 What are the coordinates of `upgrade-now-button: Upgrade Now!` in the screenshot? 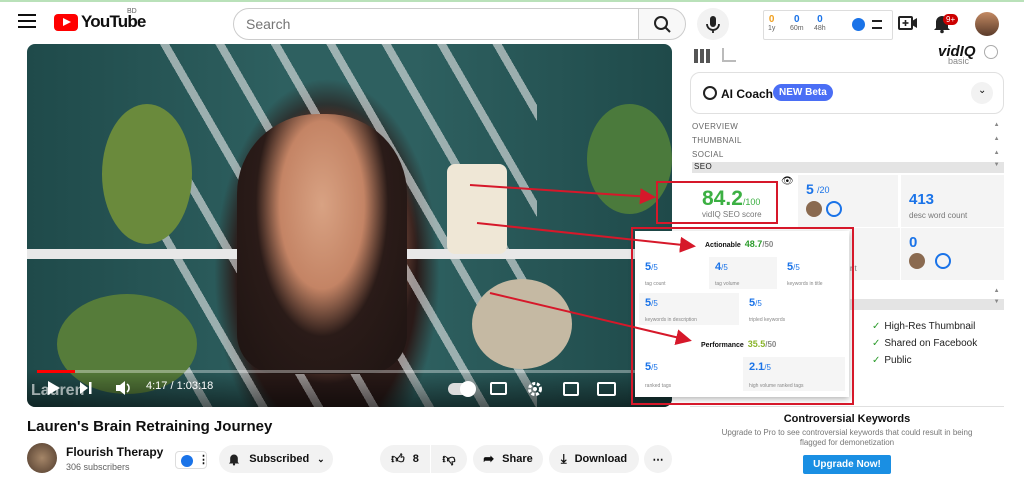 It's located at (847, 464).